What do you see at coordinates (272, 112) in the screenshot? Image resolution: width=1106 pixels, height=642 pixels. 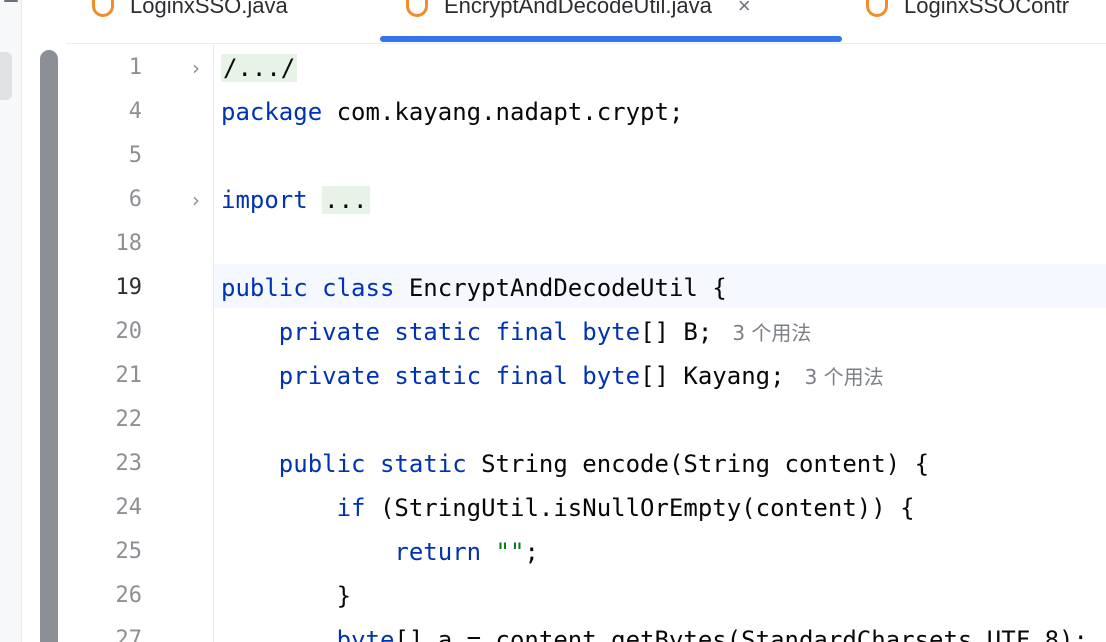 I see `keyword: package` at bounding box center [272, 112].